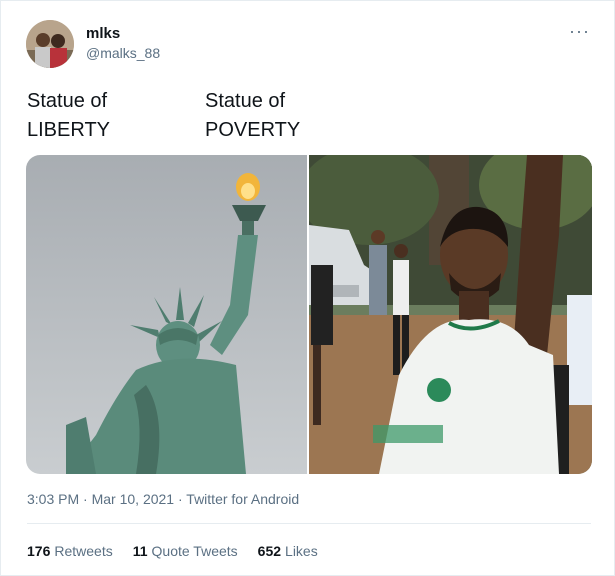 This screenshot has width=615, height=576. What do you see at coordinates (253, 115) in the screenshot?
I see `caption-right: Statue of POVERTY` at bounding box center [253, 115].